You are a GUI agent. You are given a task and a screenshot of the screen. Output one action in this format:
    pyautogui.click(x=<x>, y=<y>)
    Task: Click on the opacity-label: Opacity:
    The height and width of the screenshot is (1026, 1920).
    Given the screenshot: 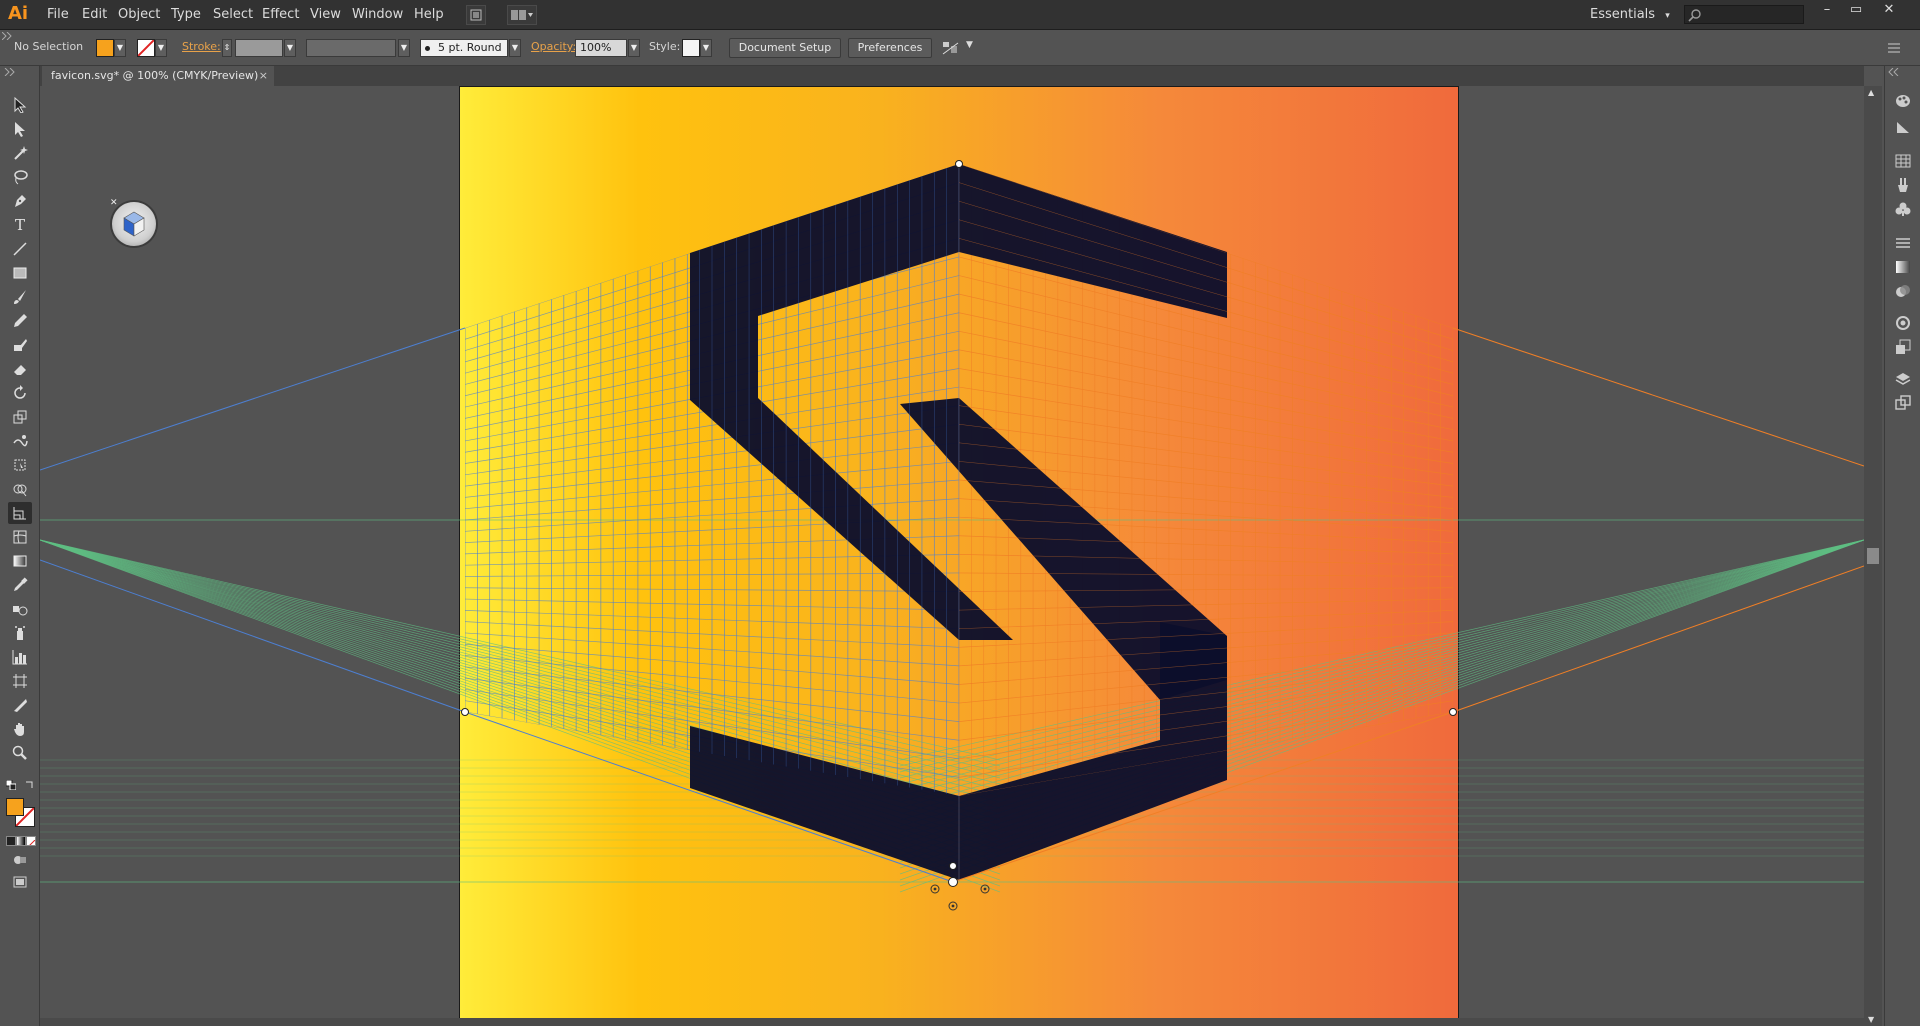 What is the action you would take?
    pyautogui.click(x=553, y=46)
    